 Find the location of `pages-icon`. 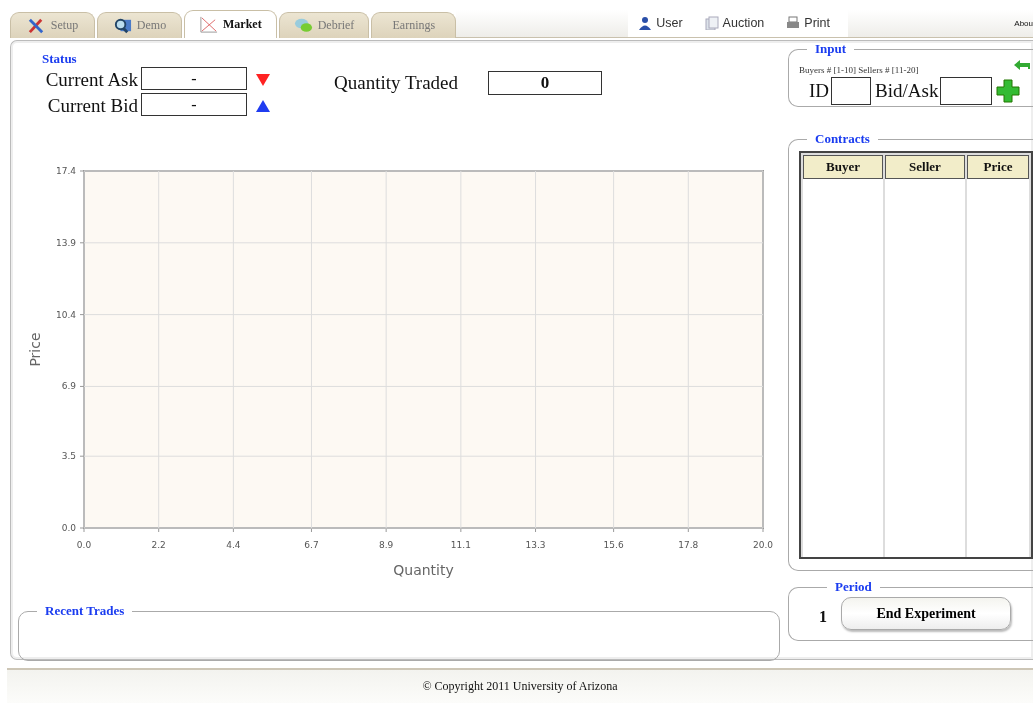

pages-icon is located at coordinates (711, 23).